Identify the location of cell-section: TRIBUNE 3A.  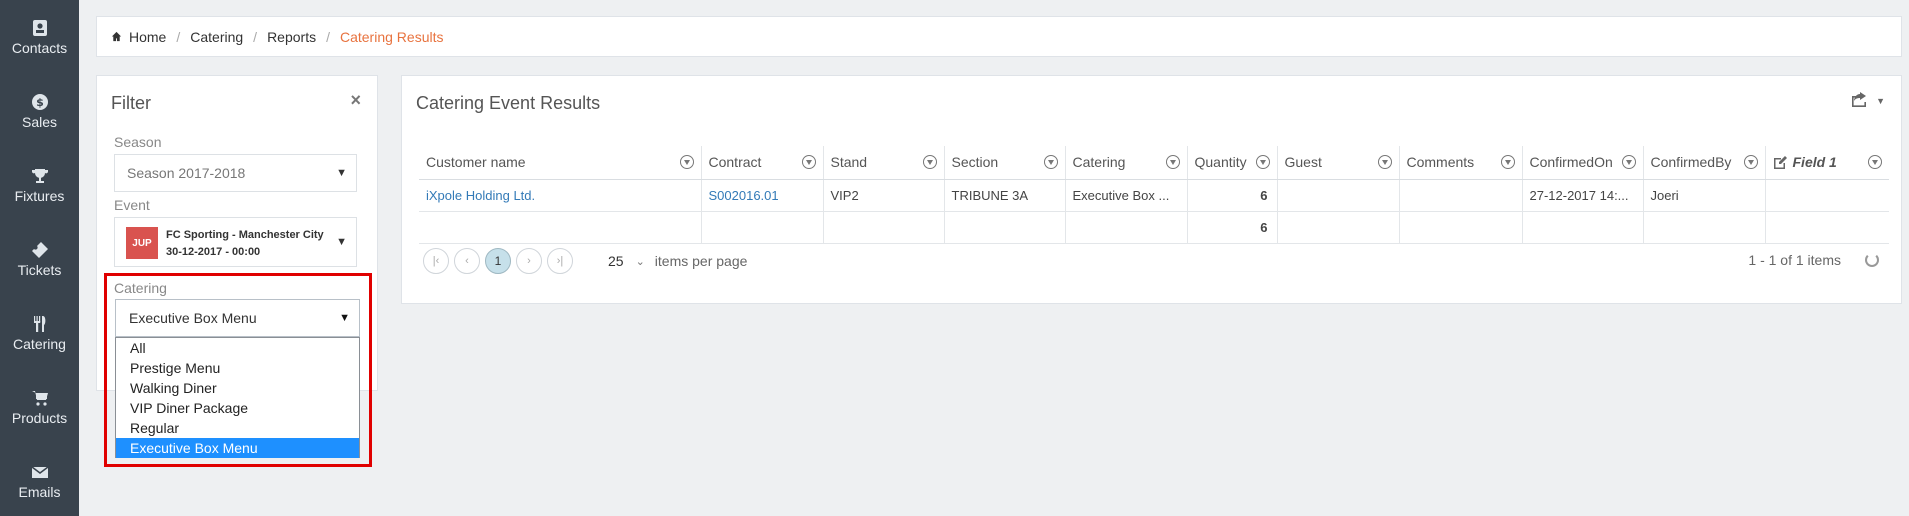
(1004, 195).